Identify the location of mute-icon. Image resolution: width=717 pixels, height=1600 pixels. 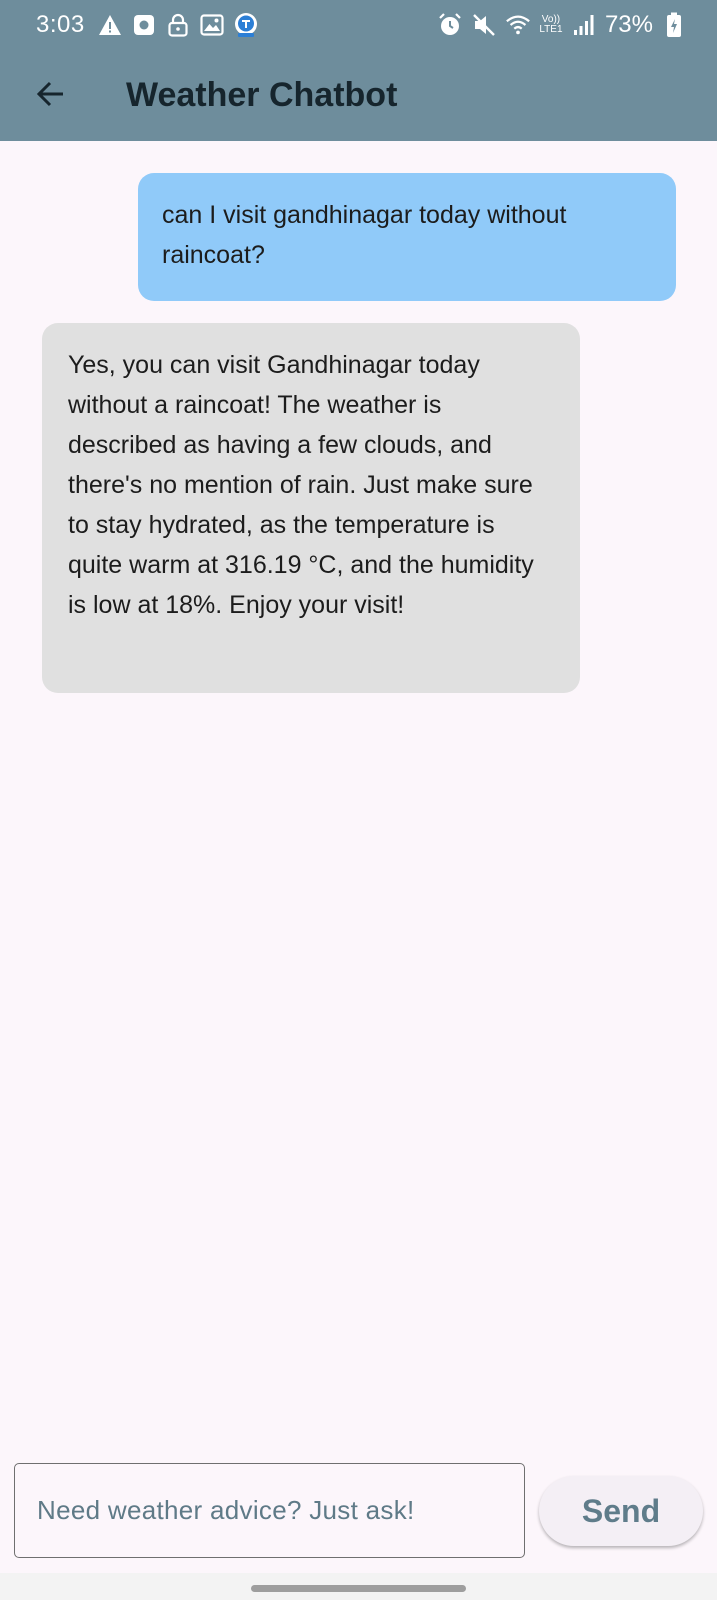
(484, 25).